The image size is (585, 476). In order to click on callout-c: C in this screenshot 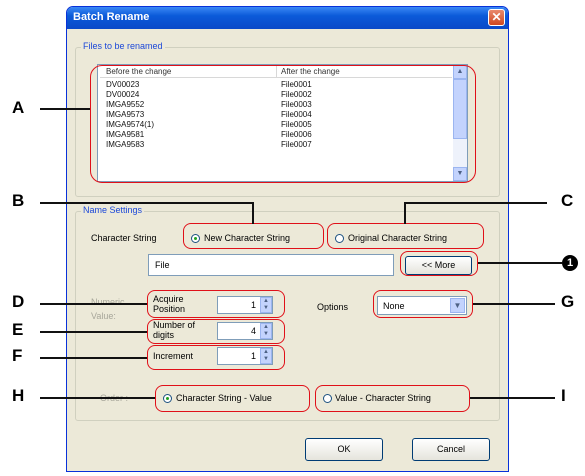, I will do `click(567, 200)`.